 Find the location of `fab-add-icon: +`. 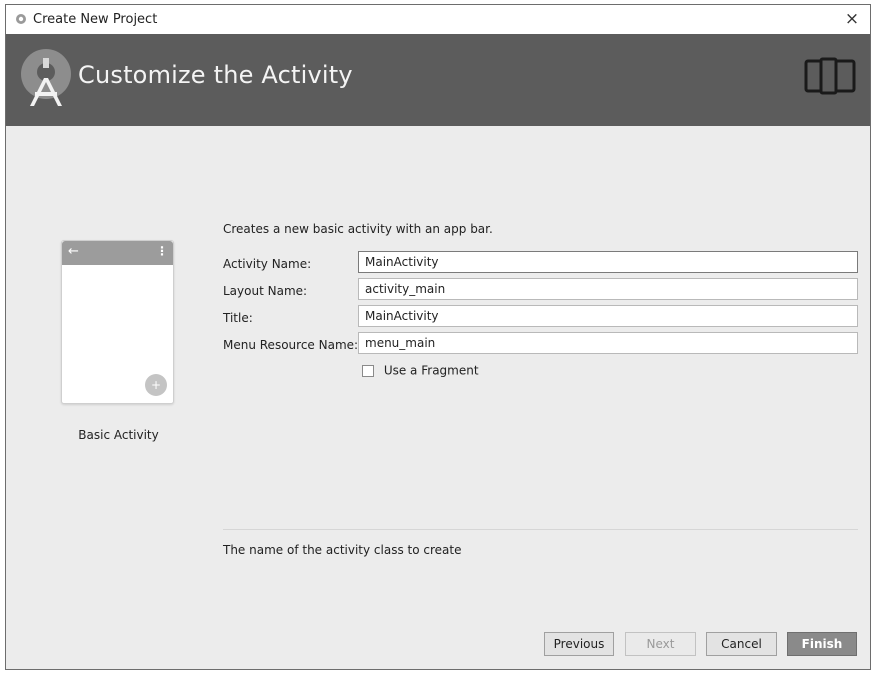

fab-add-icon: + is located at coordinates (156, 385).